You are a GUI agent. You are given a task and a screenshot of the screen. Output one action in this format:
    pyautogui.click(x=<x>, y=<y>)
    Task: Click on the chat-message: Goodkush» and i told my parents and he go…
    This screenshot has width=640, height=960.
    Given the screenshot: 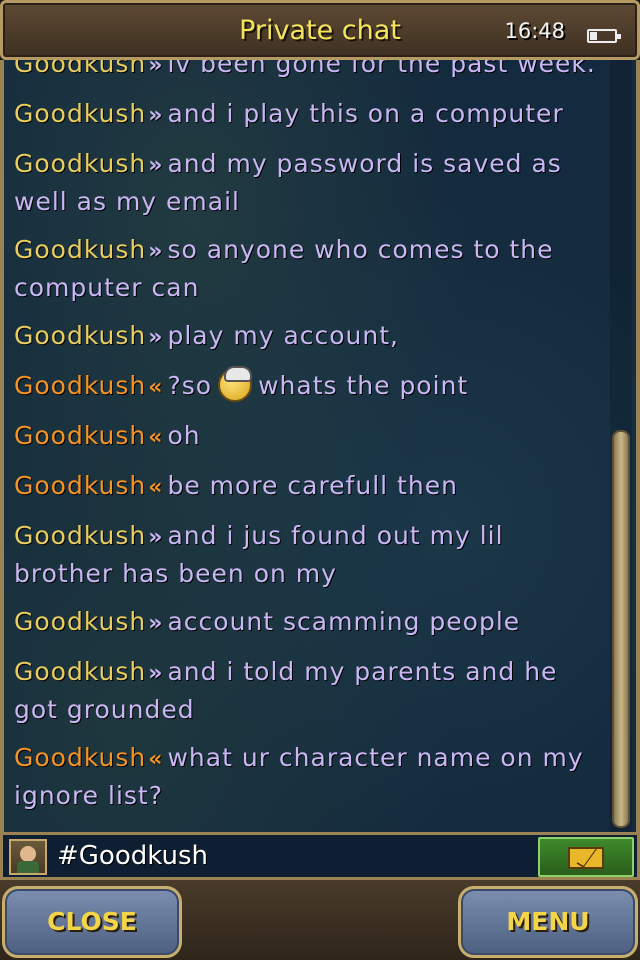 What is the action you would take?
    pyautogui.click(x=308, y=691)
    